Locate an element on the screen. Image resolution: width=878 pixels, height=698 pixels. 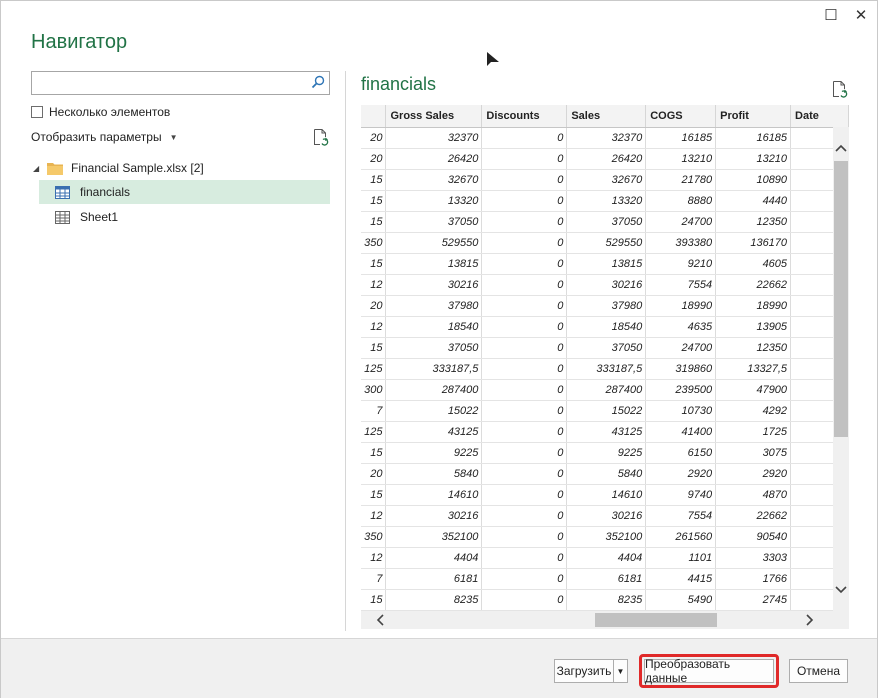
search-box is located at coordinates (180, 83).